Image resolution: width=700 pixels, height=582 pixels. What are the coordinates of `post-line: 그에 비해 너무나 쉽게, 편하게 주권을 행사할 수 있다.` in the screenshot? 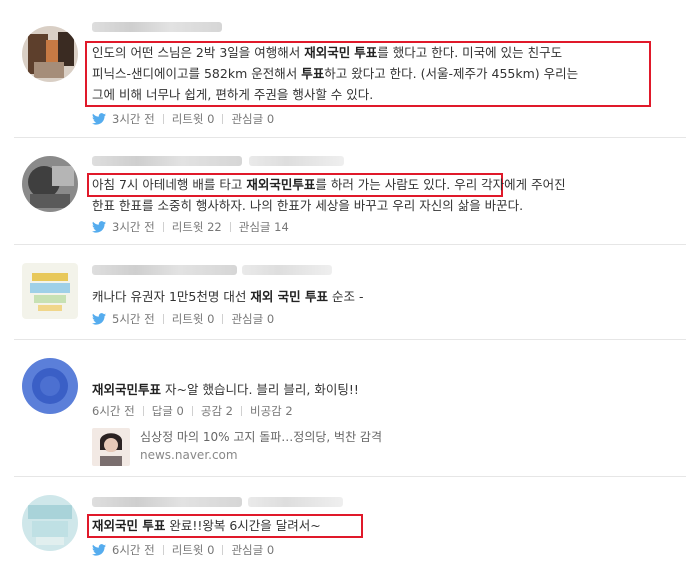 It's located at (233, 94).